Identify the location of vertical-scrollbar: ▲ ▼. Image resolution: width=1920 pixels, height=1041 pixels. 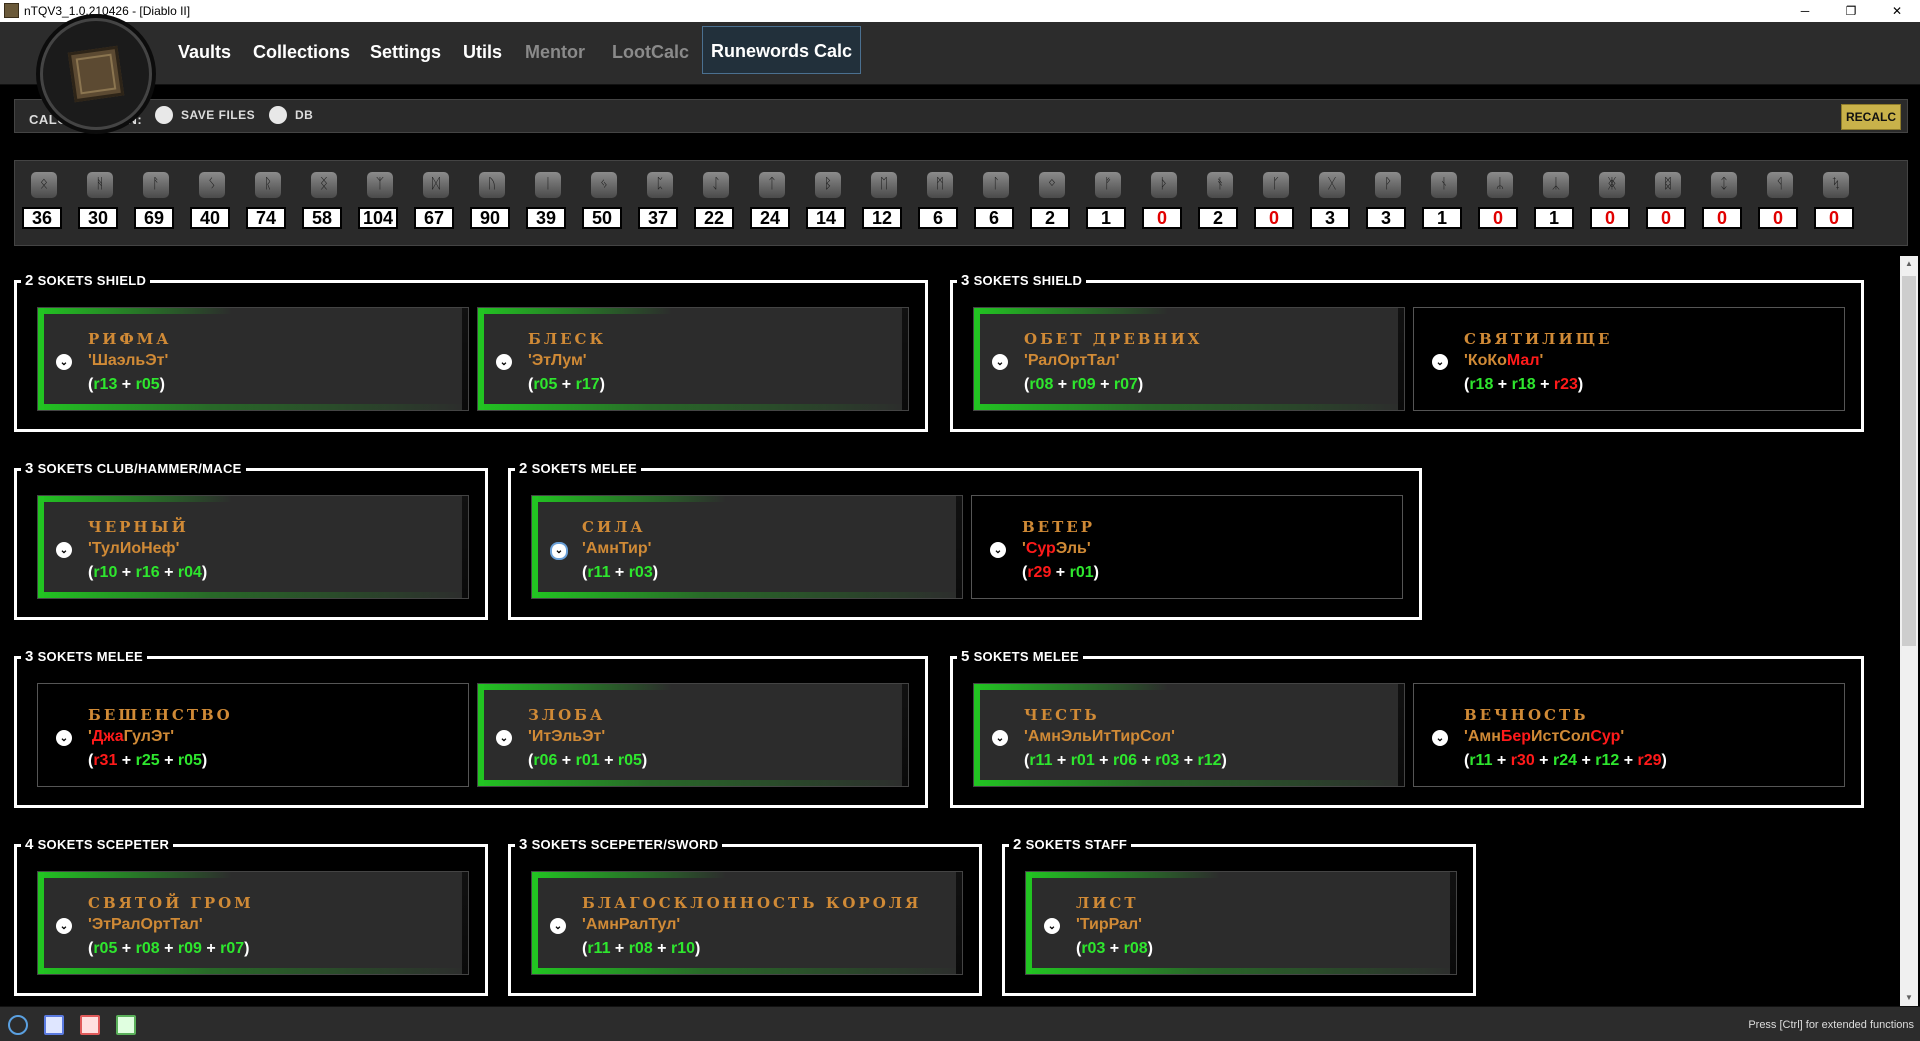
(1909, 631).